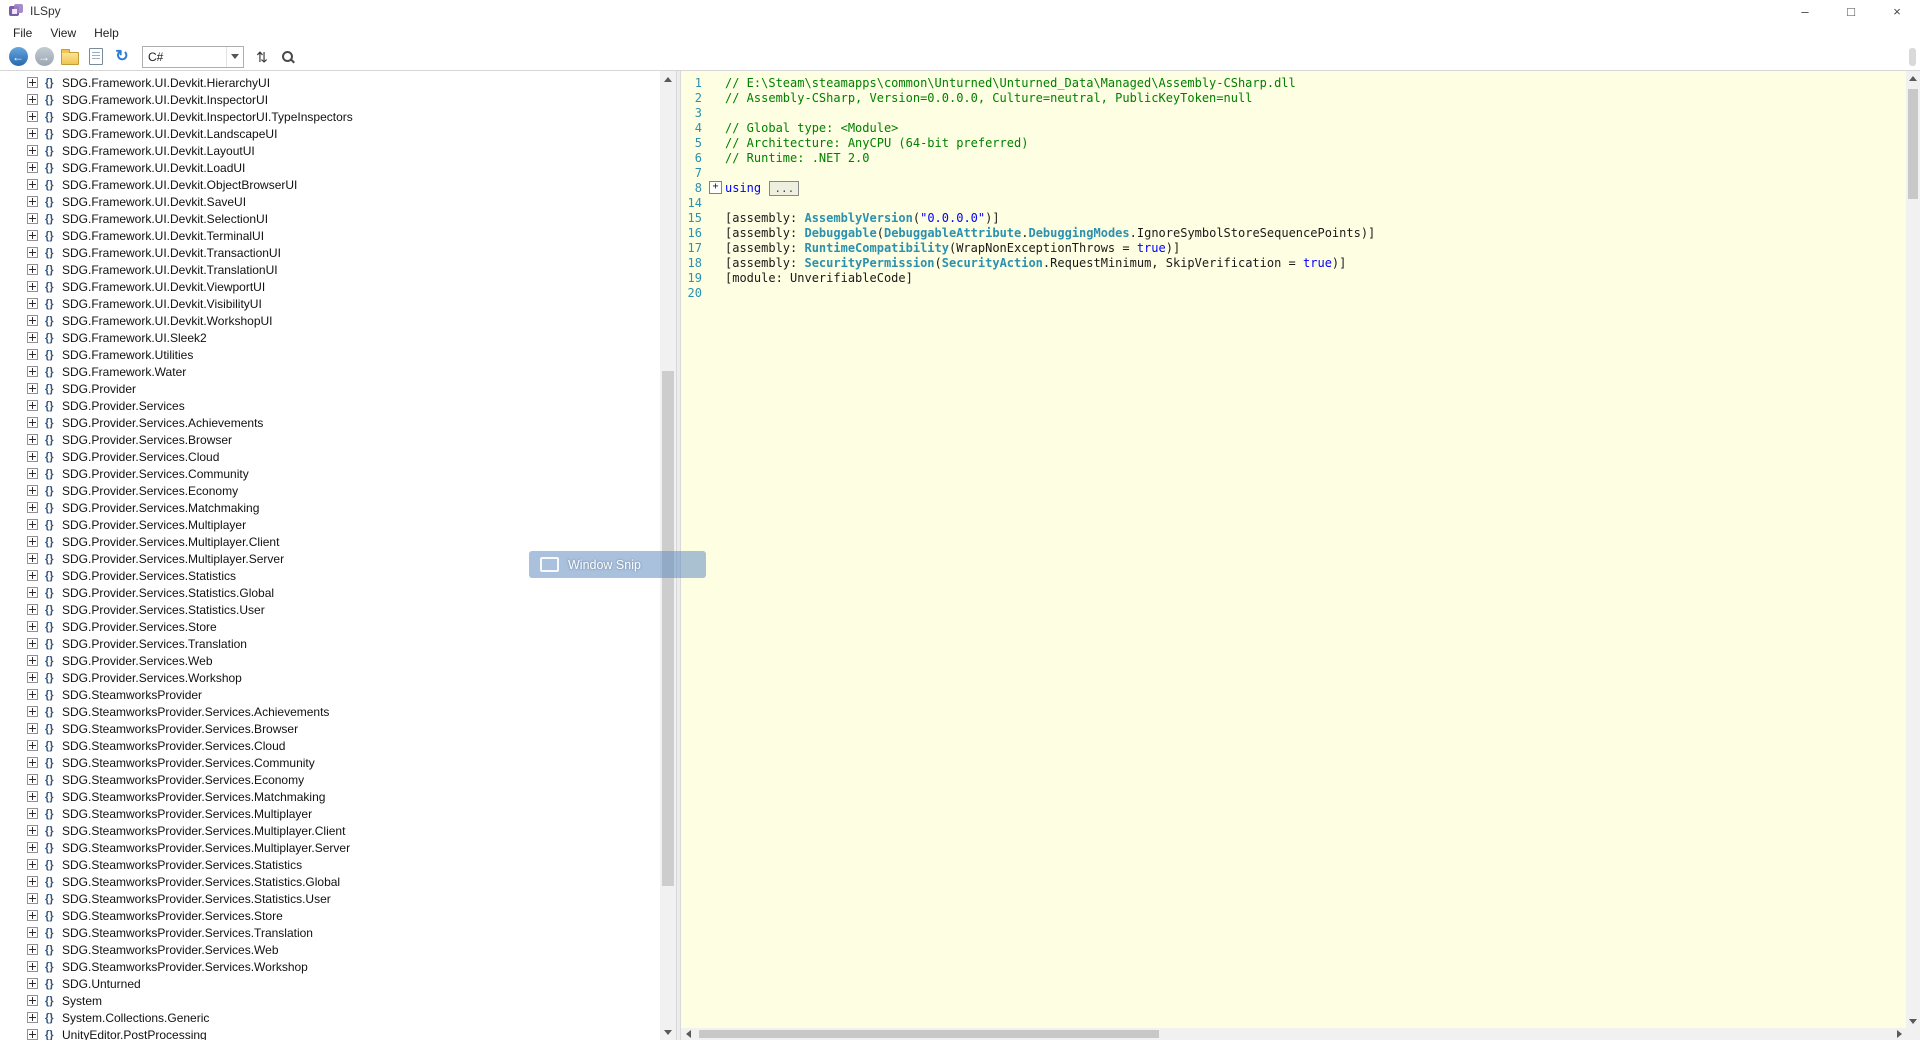 Image resolution: width=1920 pixels, height=1040 pixels. What do you see at coordinates (330, 745) in the screenshot?
I see `tree-namespace-row: {} SDG.SteamworksProvider.Services.Cloud` at bounding box center [330, 745].